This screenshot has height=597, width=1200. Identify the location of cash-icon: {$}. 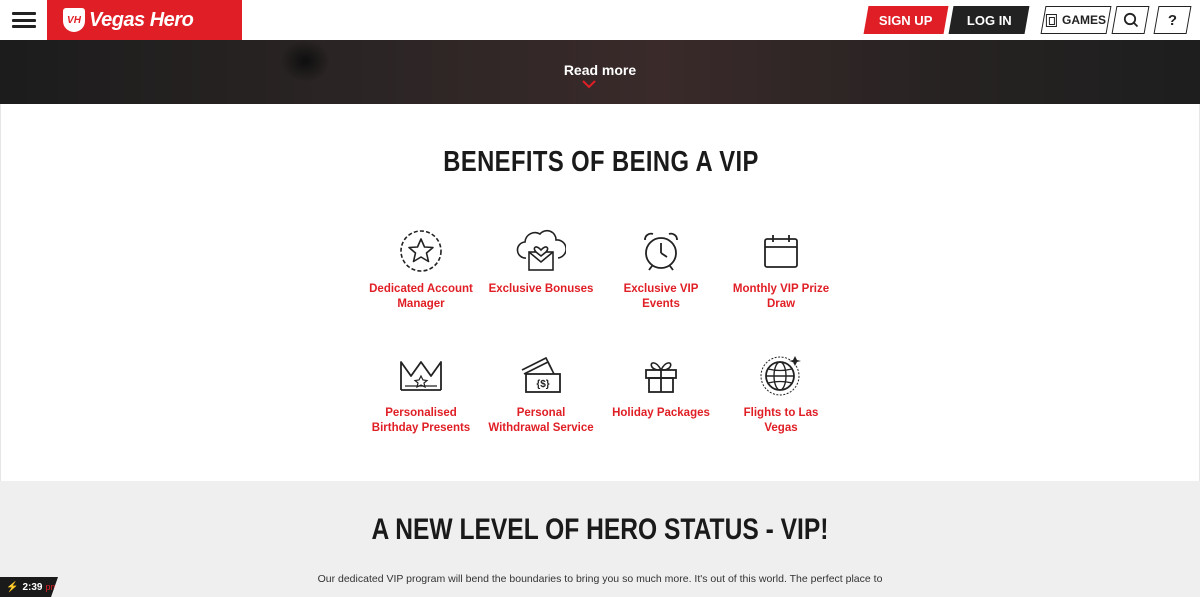
(541, 374).